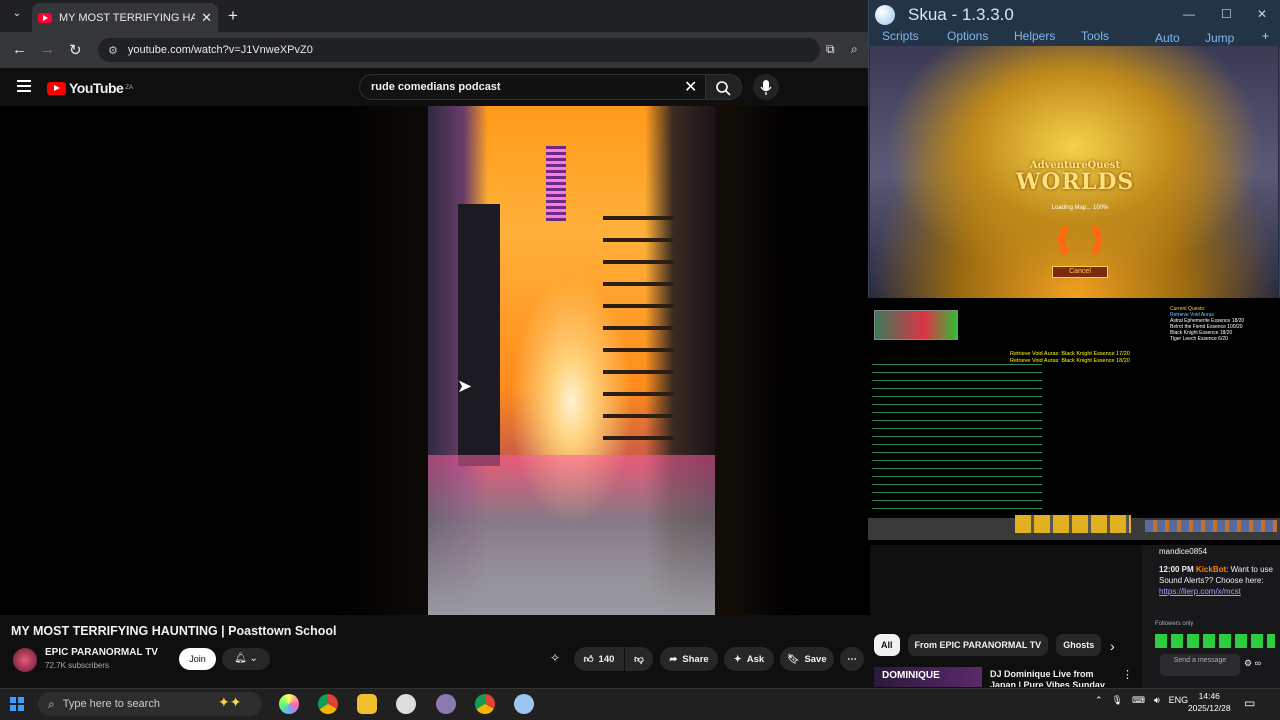 This screenshot has width=1280, height=720. I want to click on chip-from-channel: From EPIC PARANORMAL TV, so click(978, 645).